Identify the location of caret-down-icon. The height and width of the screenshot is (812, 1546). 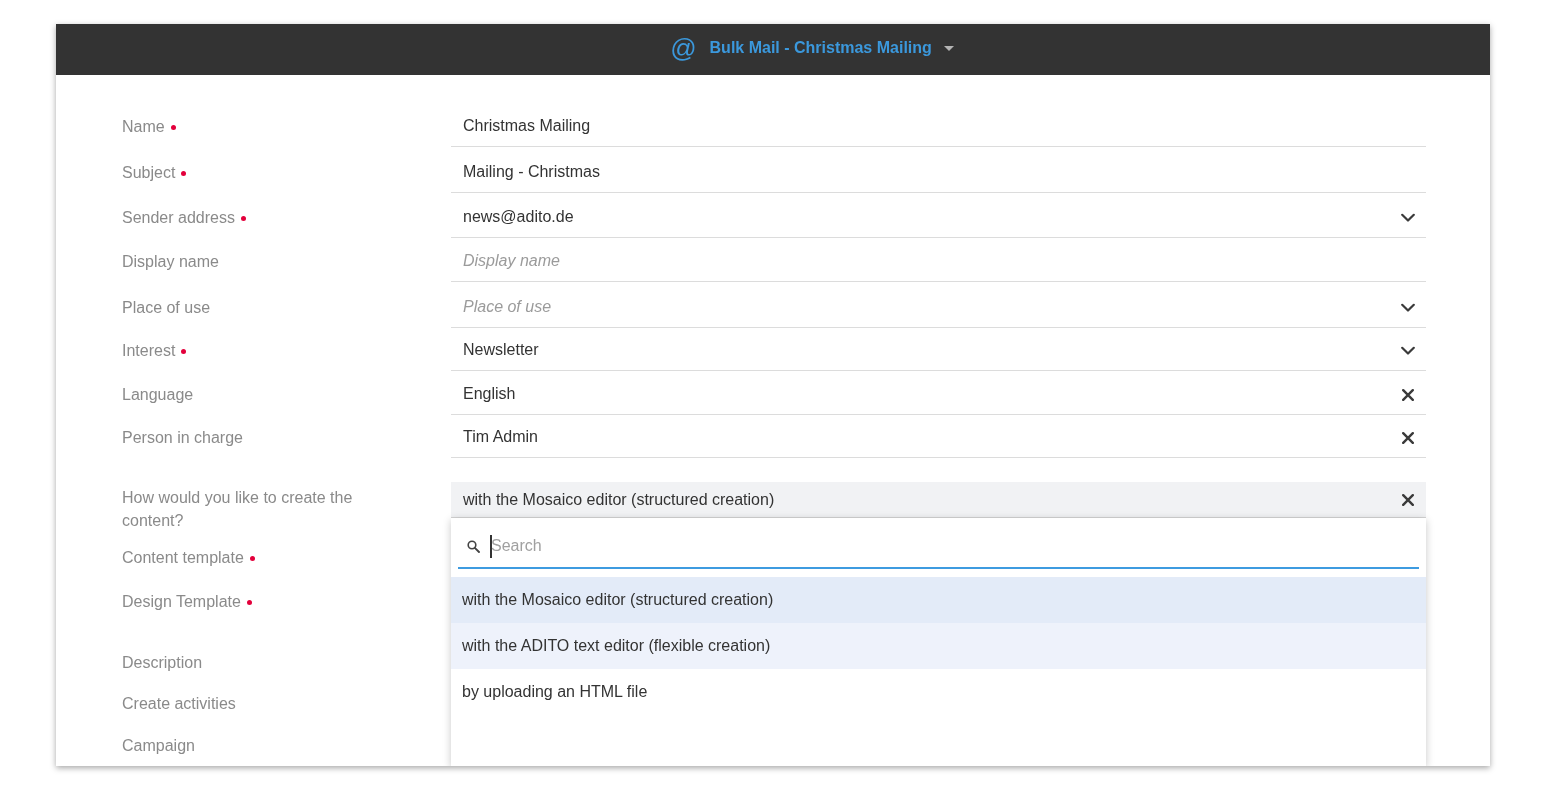
(948, 48).